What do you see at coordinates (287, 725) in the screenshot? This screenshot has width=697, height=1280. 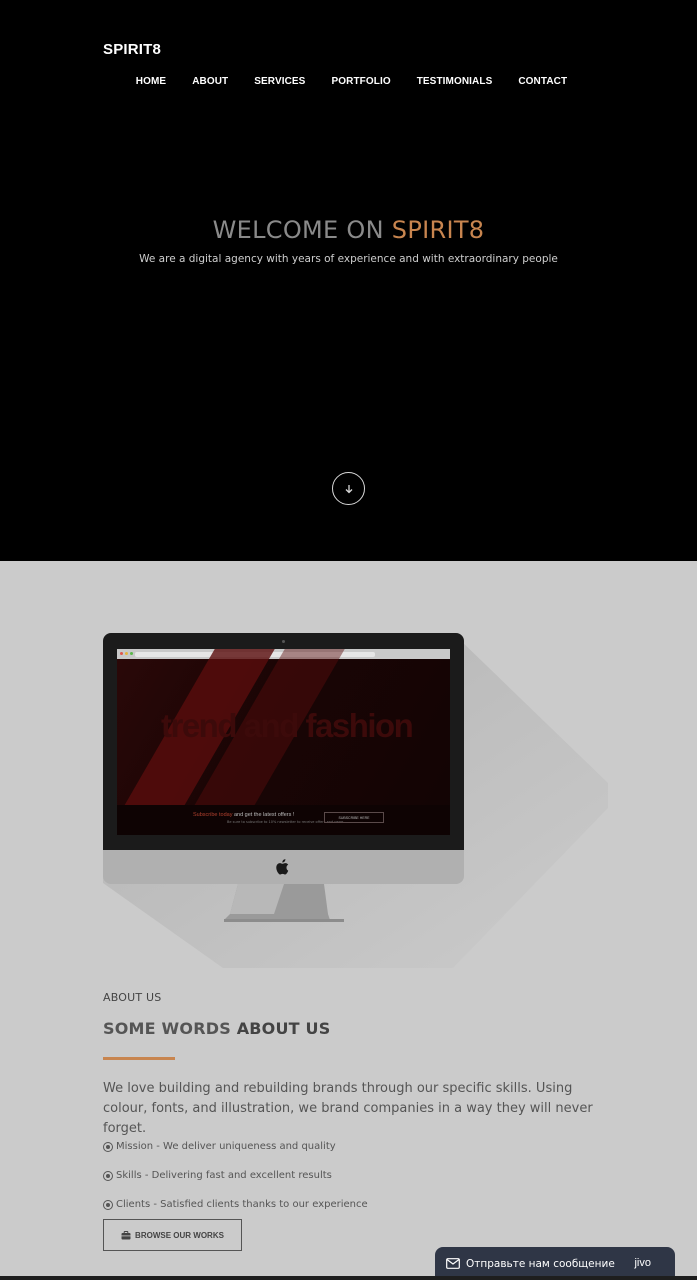 I see `screen-headline: trend and fashion` at bounding box center [287, 725].